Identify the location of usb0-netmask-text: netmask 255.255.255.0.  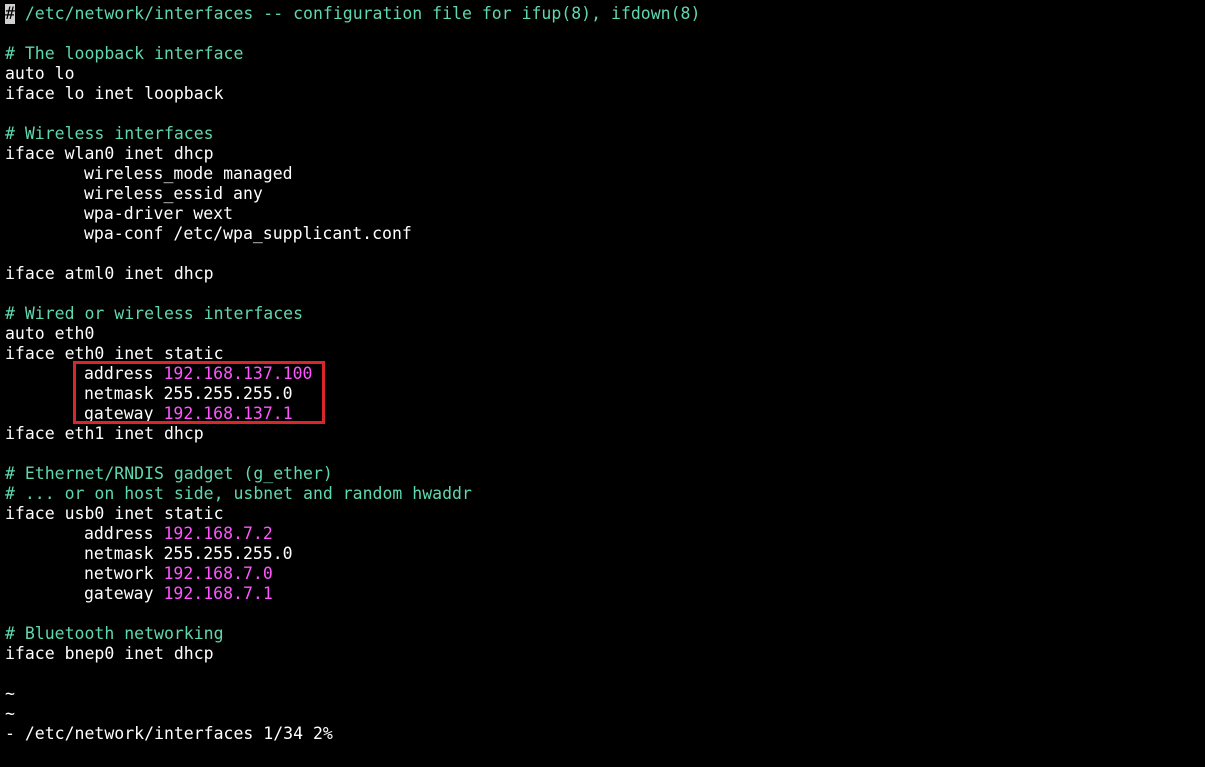
(188, 553).